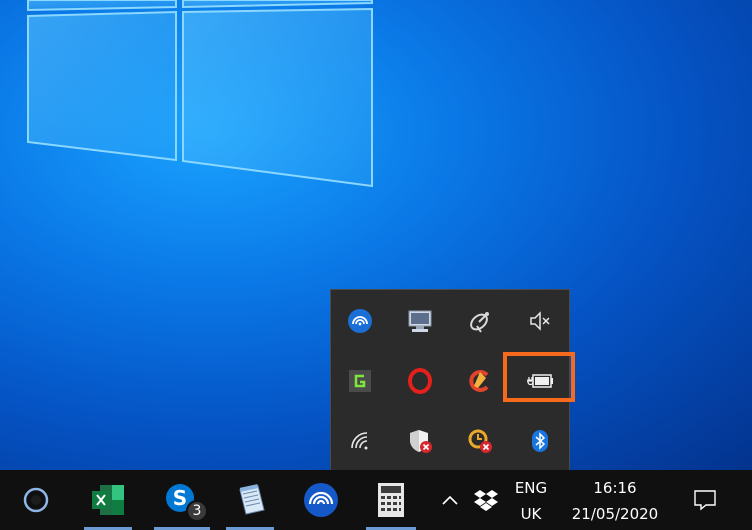 The image size is (752, 530). Describe the element at coordinates (420, 381) in the screenshot. I see `opera-icon` at that location.